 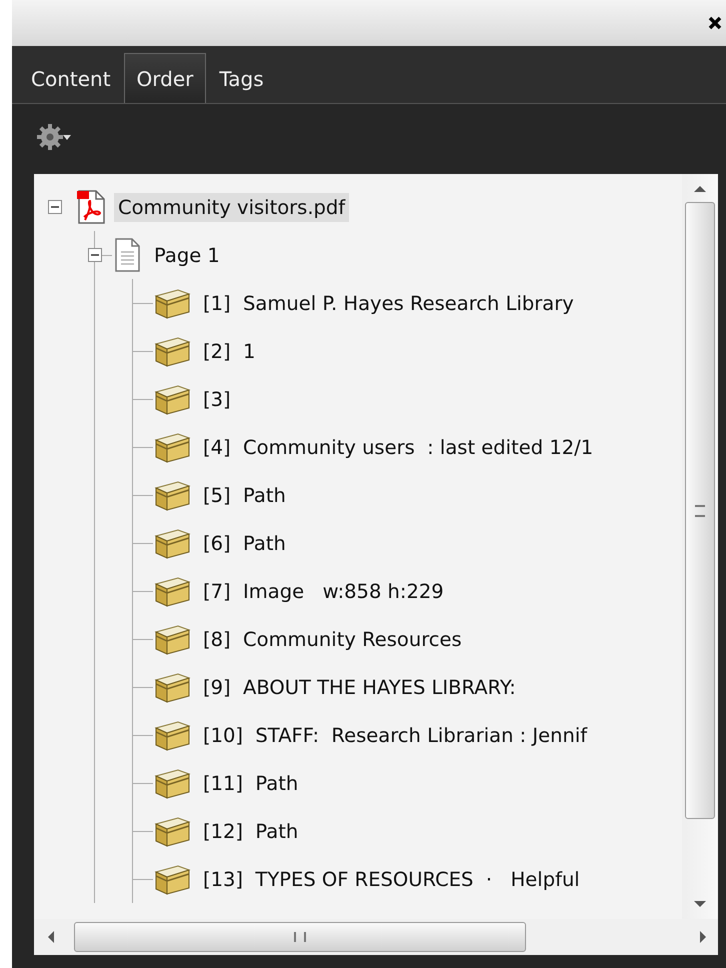 I want to click on tree-item: [13] TYPES OF RESOURCES · Helpful, so click(x=391, y=879).